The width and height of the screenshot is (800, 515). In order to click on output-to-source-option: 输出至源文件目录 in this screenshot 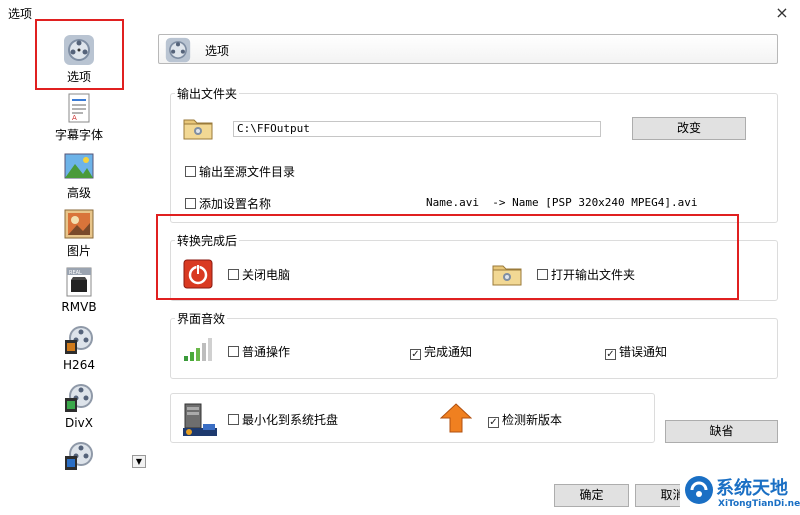, I will do `click(240, 171)`.